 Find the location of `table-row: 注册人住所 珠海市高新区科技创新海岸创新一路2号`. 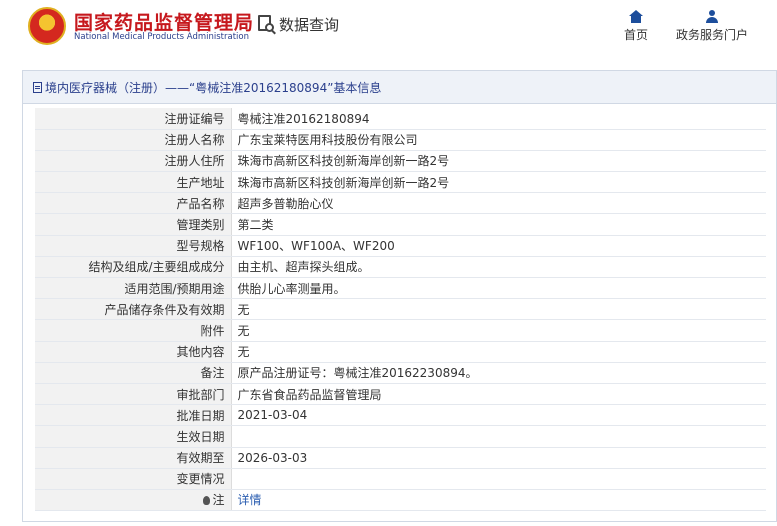

table-row: 注册人住所 珠海市高新区科技创新海岸创新一路2号 is located at coordinates (400, 161).